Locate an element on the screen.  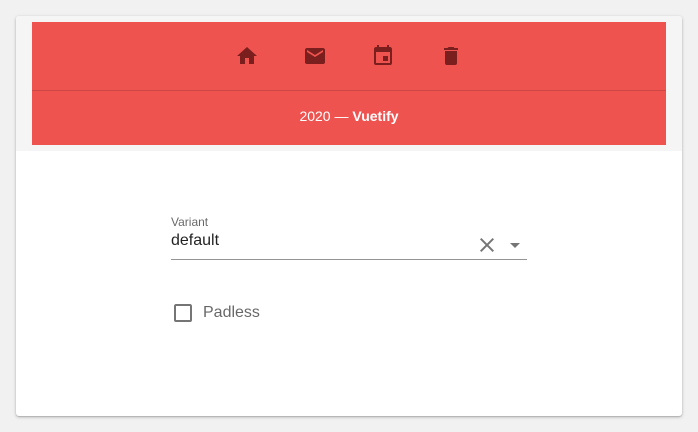
padless-checkbox: Padless is located at coordinates (215, 313).